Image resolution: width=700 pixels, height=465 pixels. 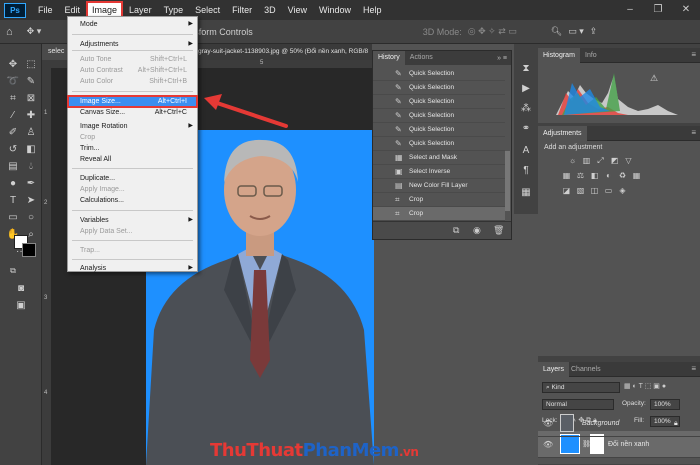 I want to click on layer-filter-kind: ⌕ Kind, so click(x=581, y=387).